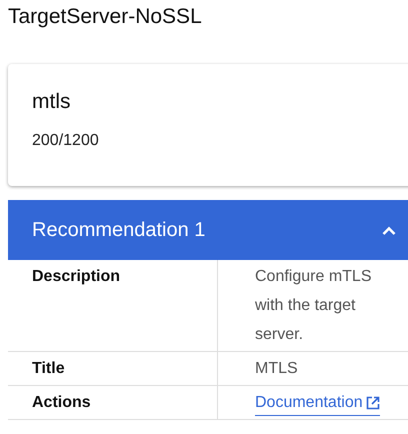 The height and width of the screenshot is (434, 408). Describe the element at coordinates (65, 141) in the screenshot. I see `score-text: 200/1200` at that location.